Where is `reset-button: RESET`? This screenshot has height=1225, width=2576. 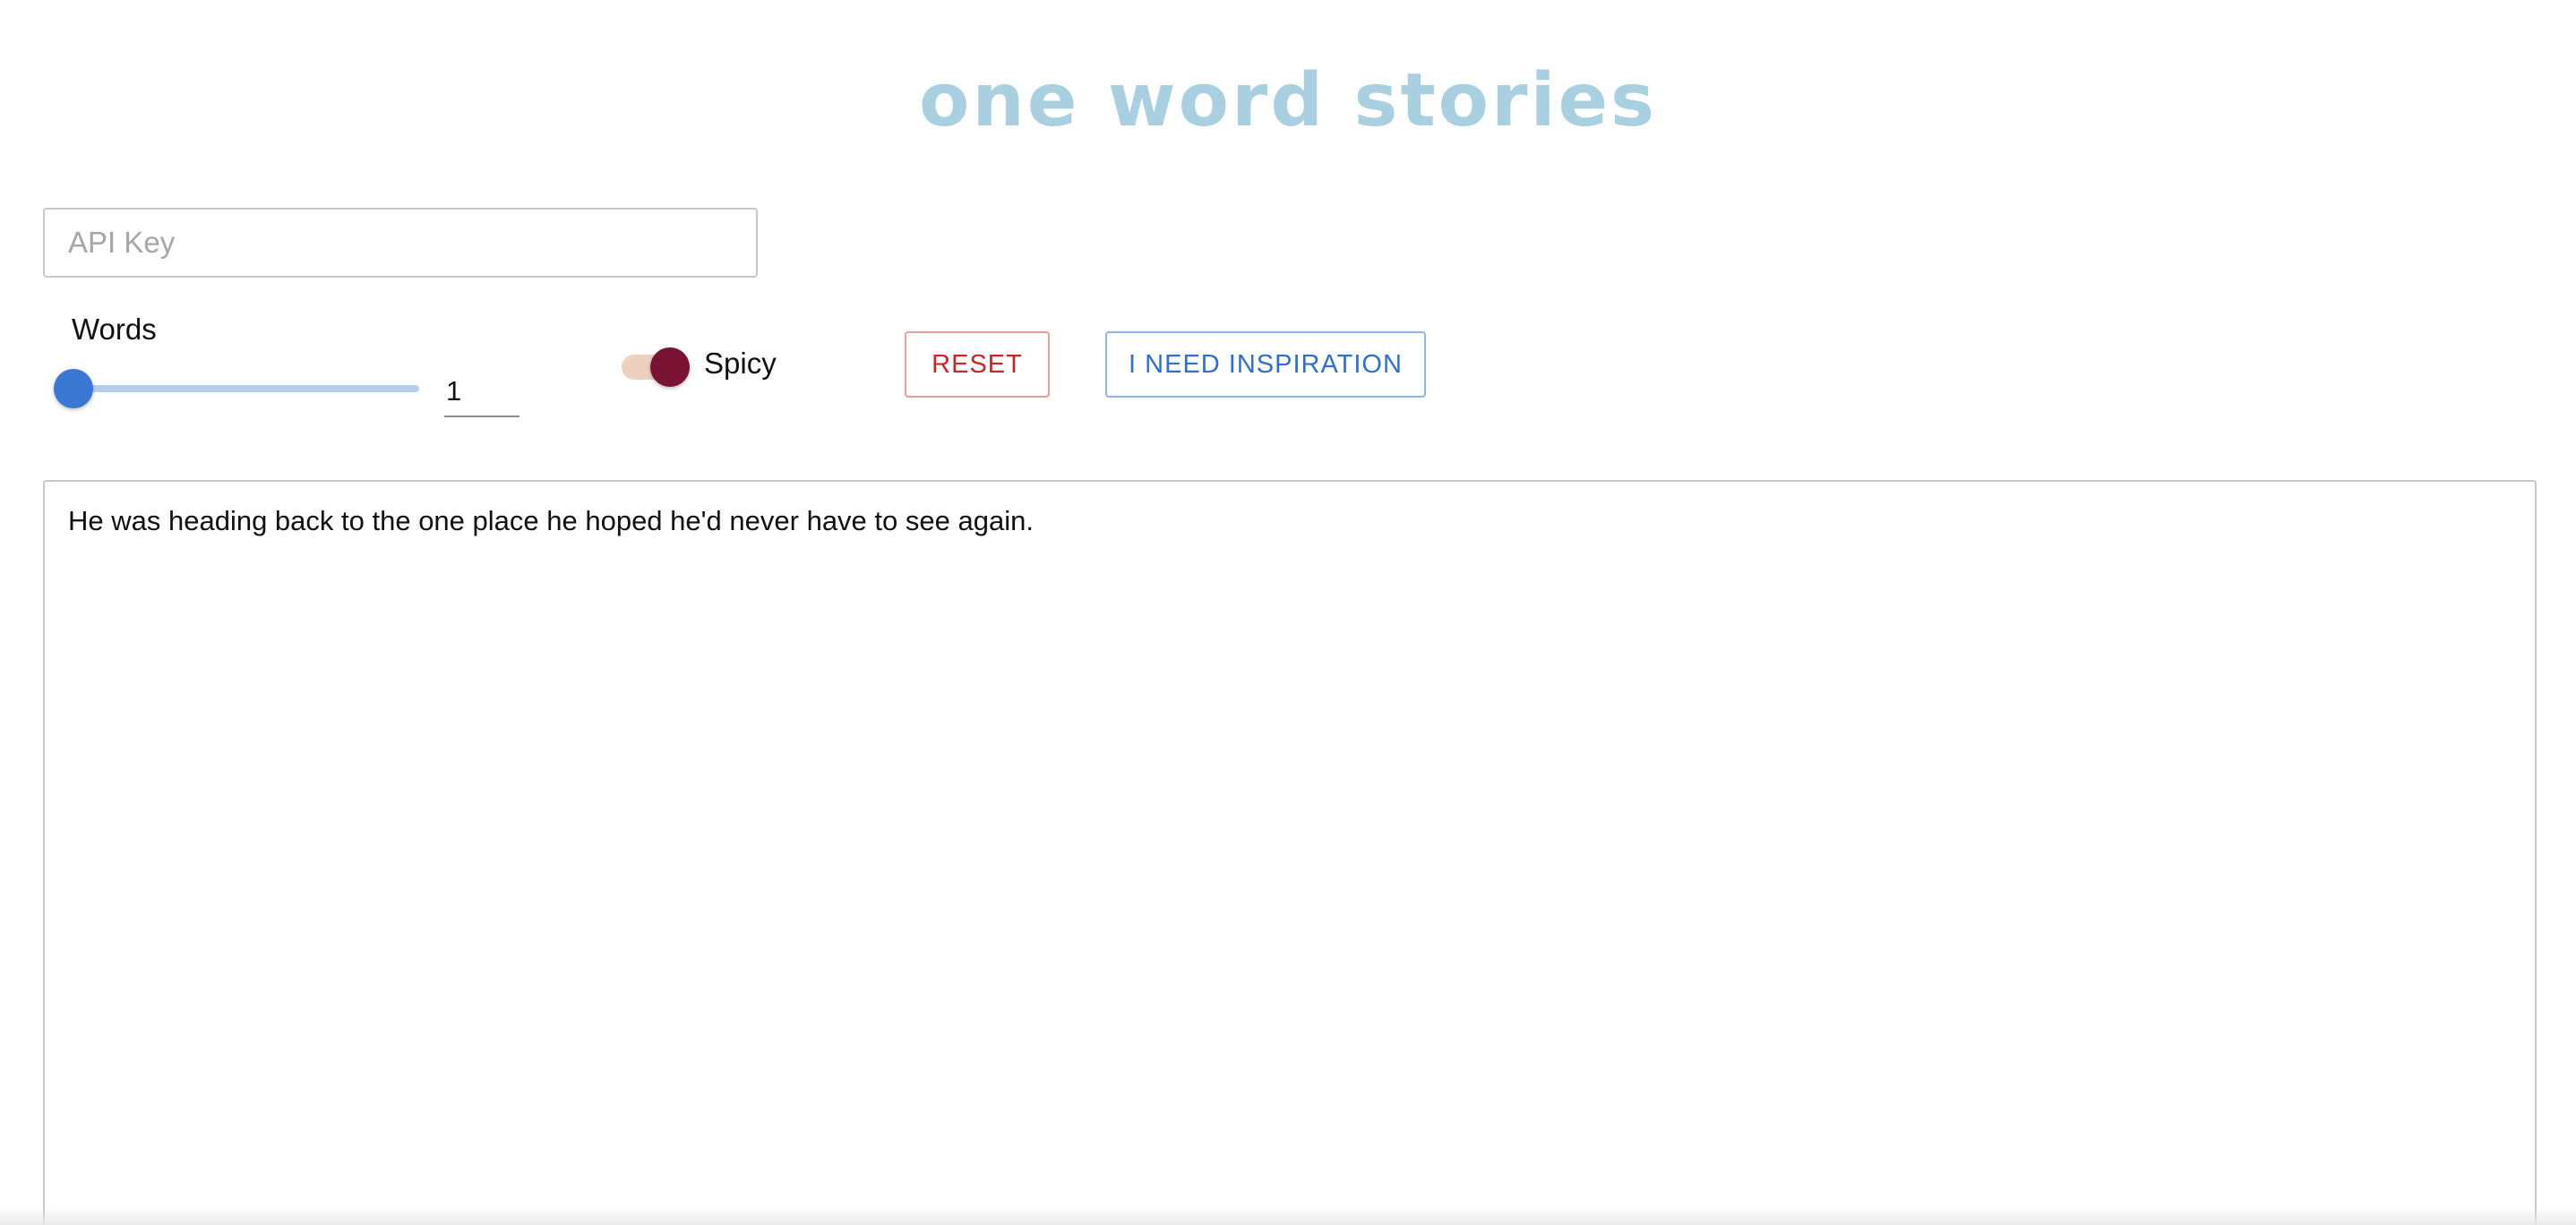 reset-button: RESET is located at coordinates (977, 364).